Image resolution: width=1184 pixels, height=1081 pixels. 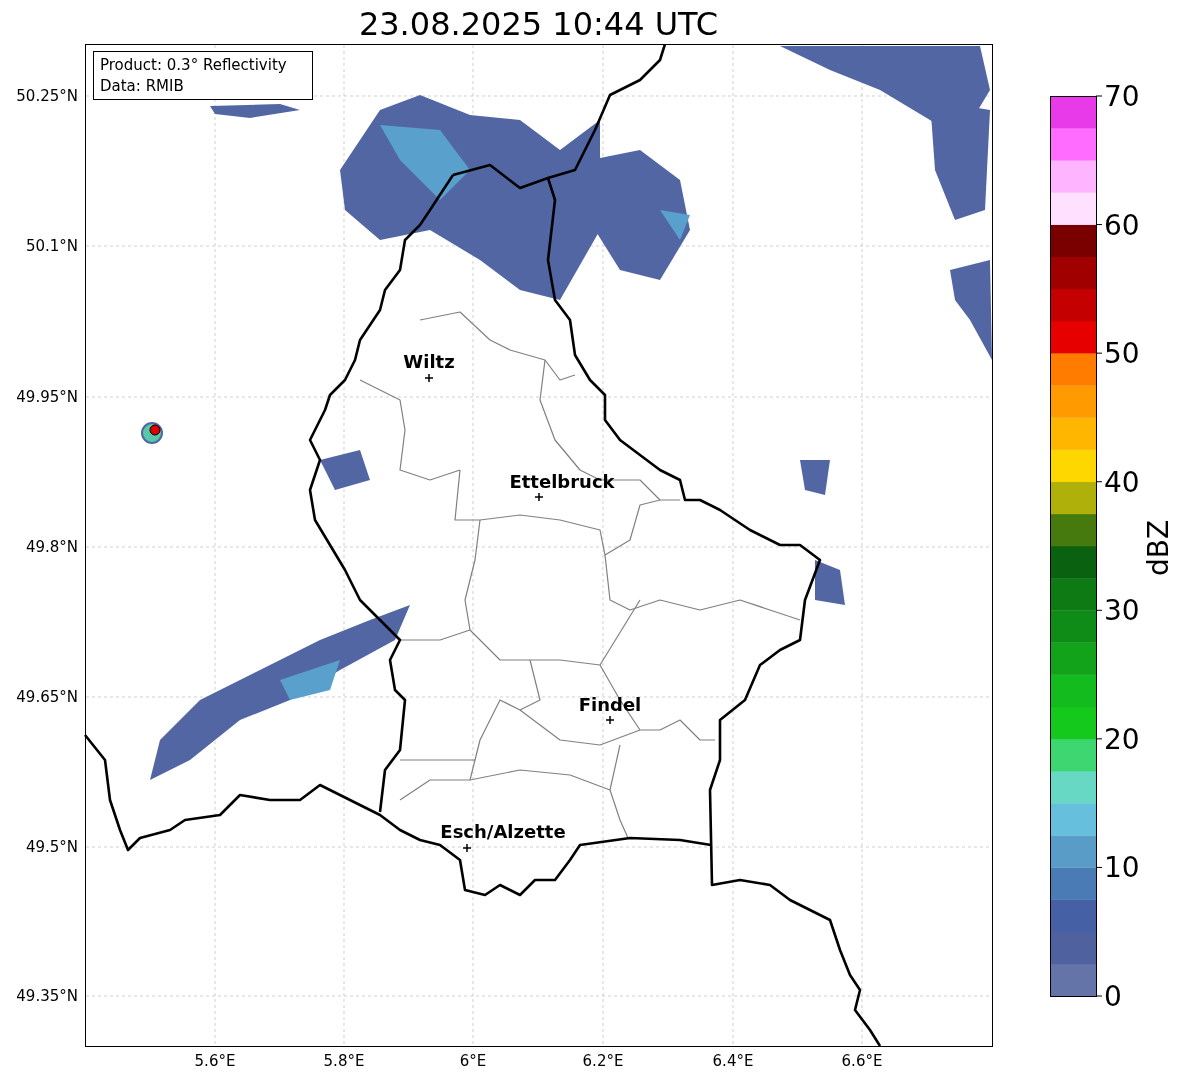 I want to click on colorbar-tick-label: 20, so click(x=1122, y=739).